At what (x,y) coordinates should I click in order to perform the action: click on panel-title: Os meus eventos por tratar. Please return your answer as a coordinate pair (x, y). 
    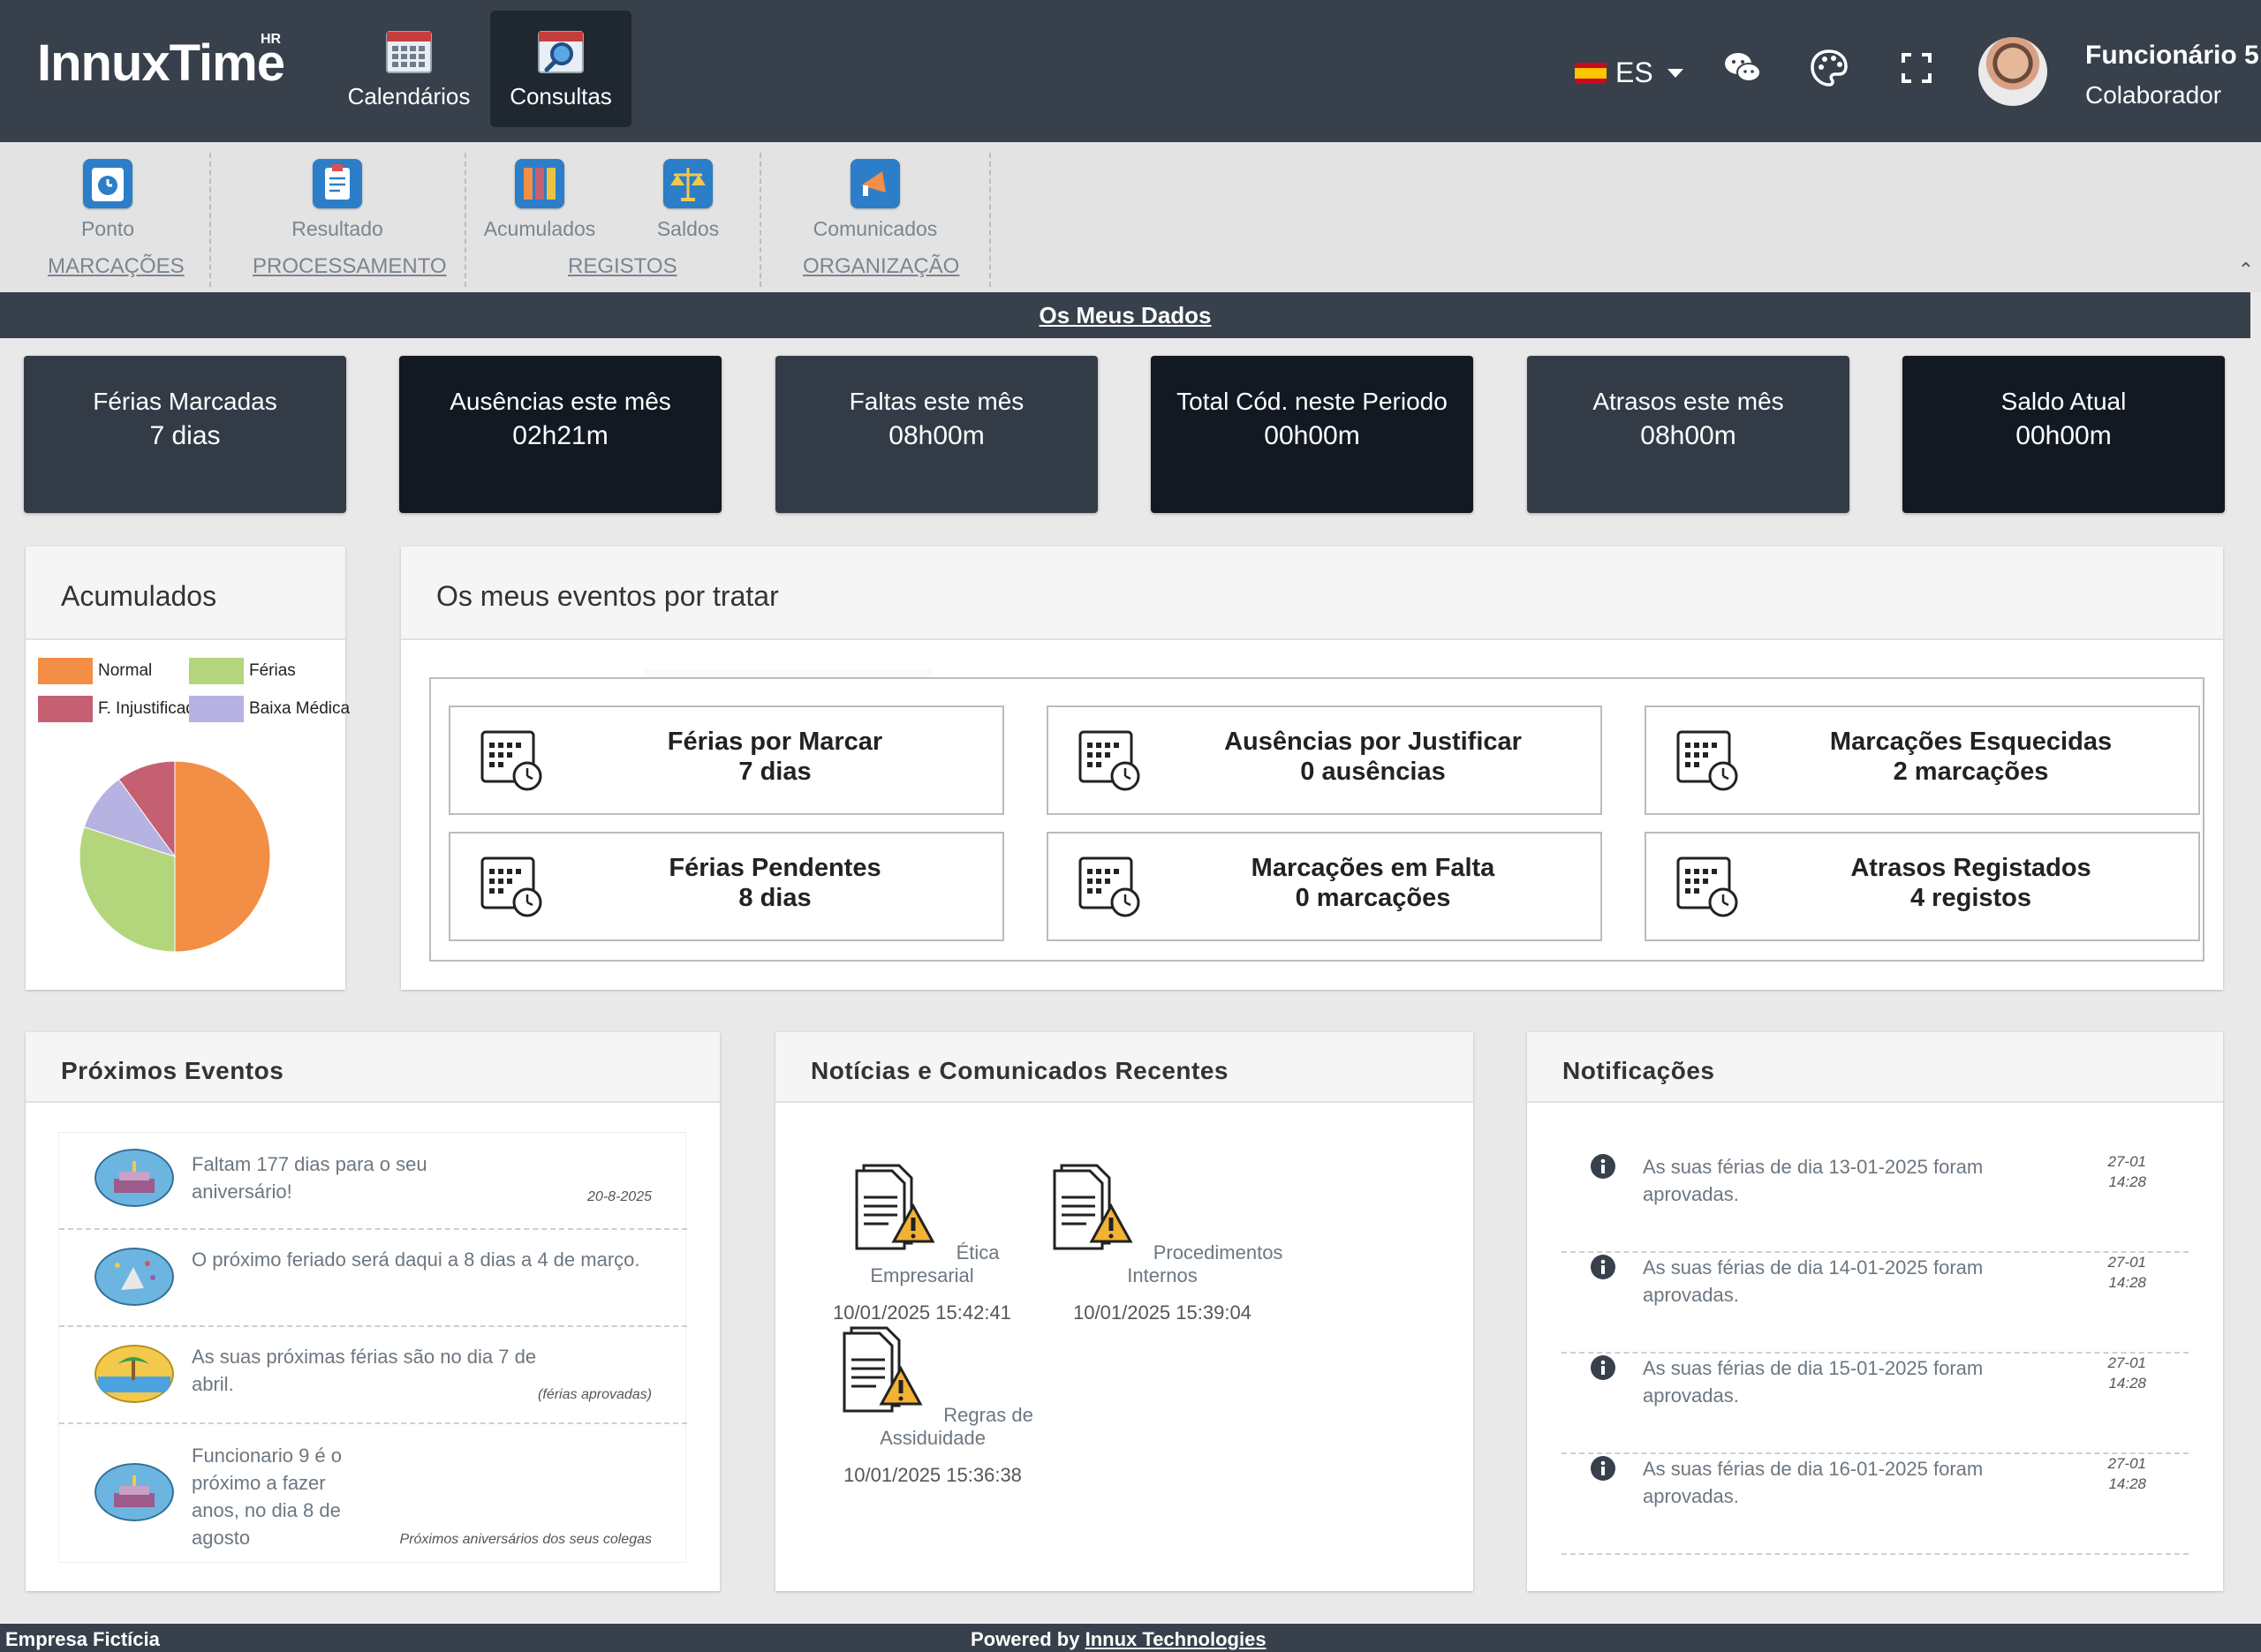
    Looking at the image, I should click on (1312, 594).